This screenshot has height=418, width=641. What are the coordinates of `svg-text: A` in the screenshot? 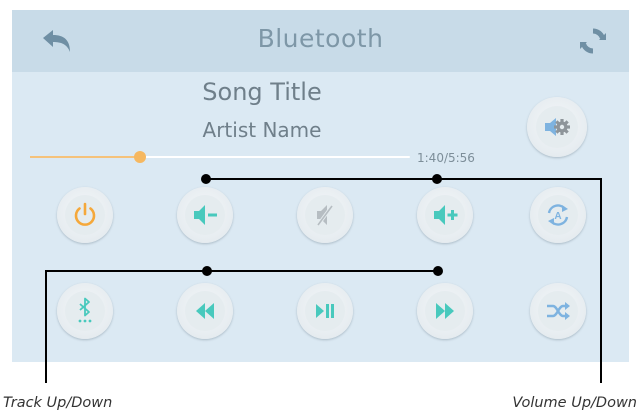 It's located at (557, 216).